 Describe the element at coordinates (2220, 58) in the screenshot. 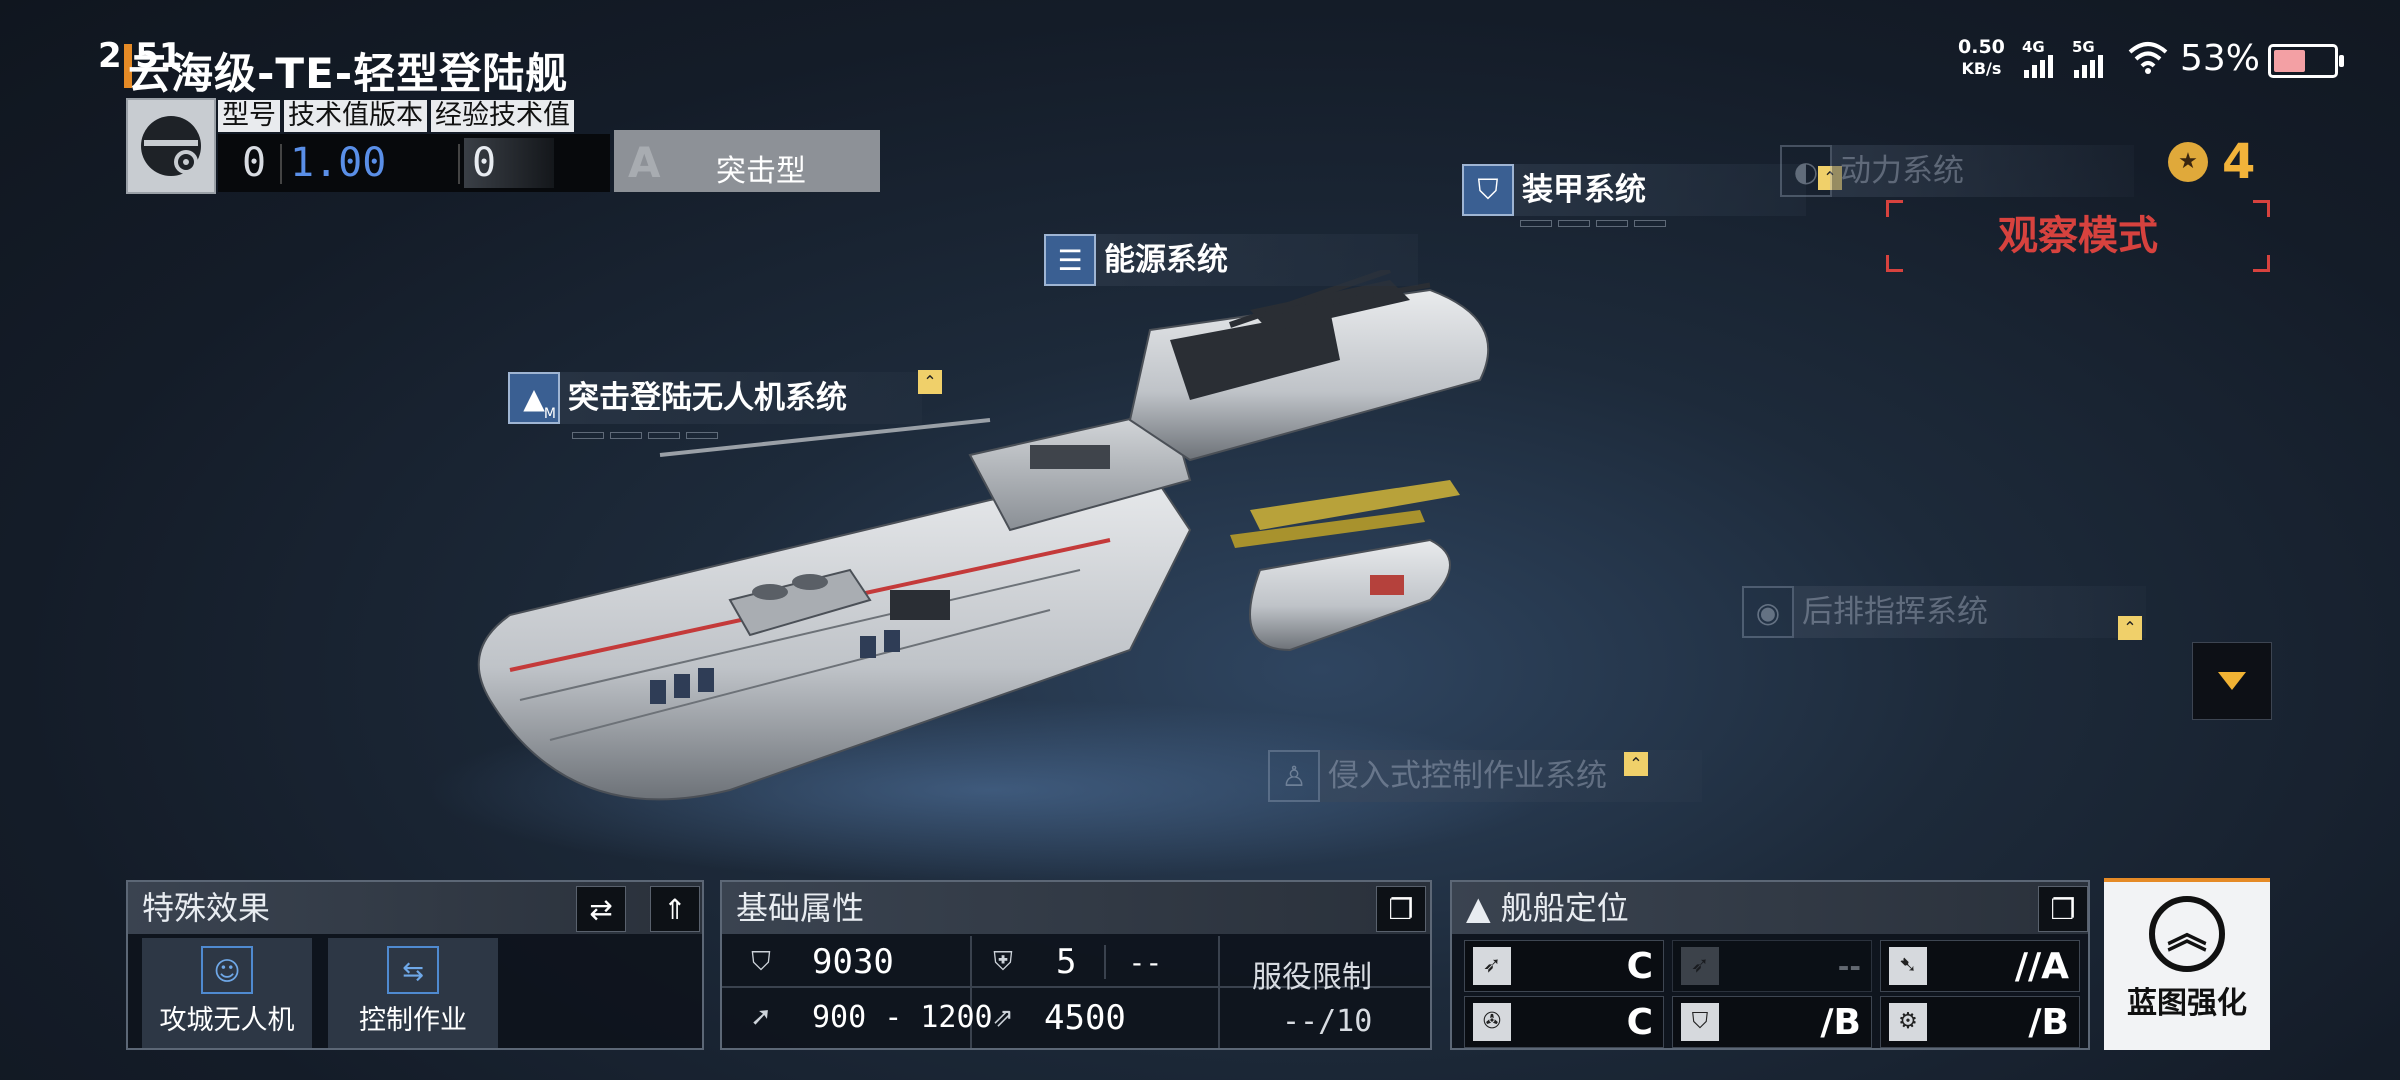

I see `battery-percent: 53%` at that location.